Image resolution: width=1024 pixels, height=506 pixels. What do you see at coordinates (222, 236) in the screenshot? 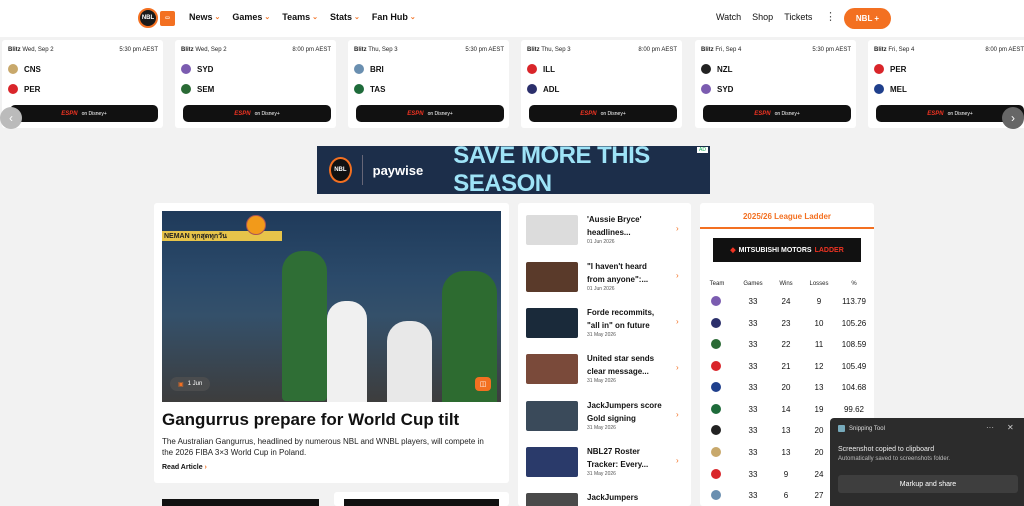
I see `arena-sign: NEMAN ทุกสุดทุกวัน` at bounding box center [222, 236].